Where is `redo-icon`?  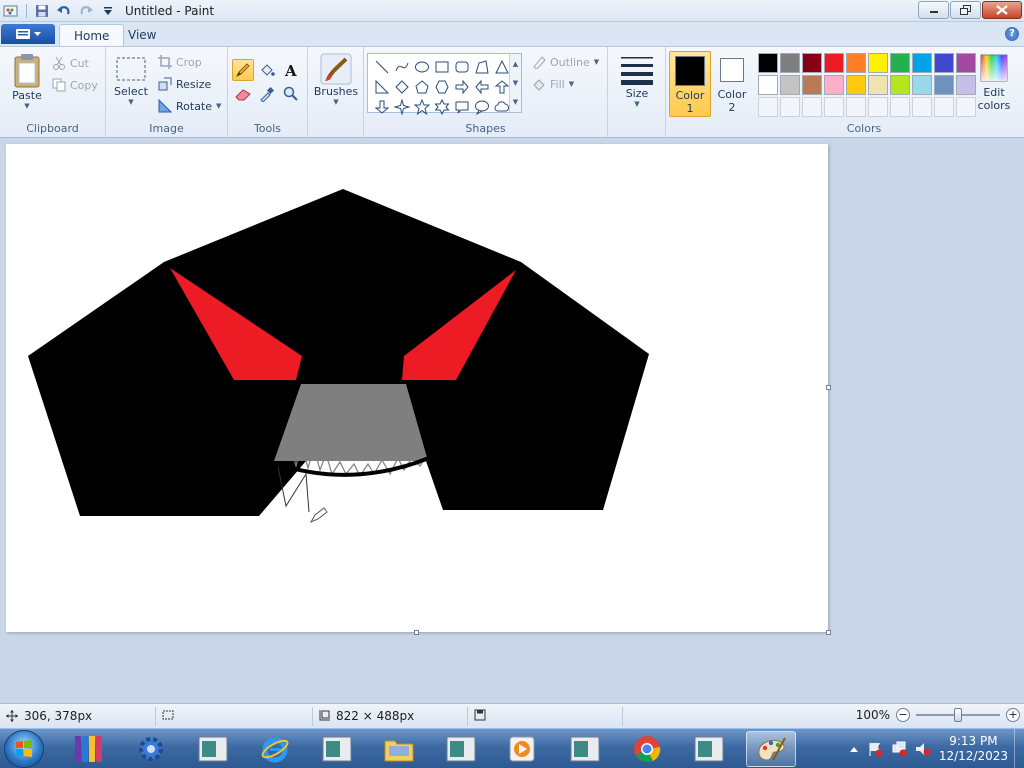
redo-icon is located at coordinates (86, 11).